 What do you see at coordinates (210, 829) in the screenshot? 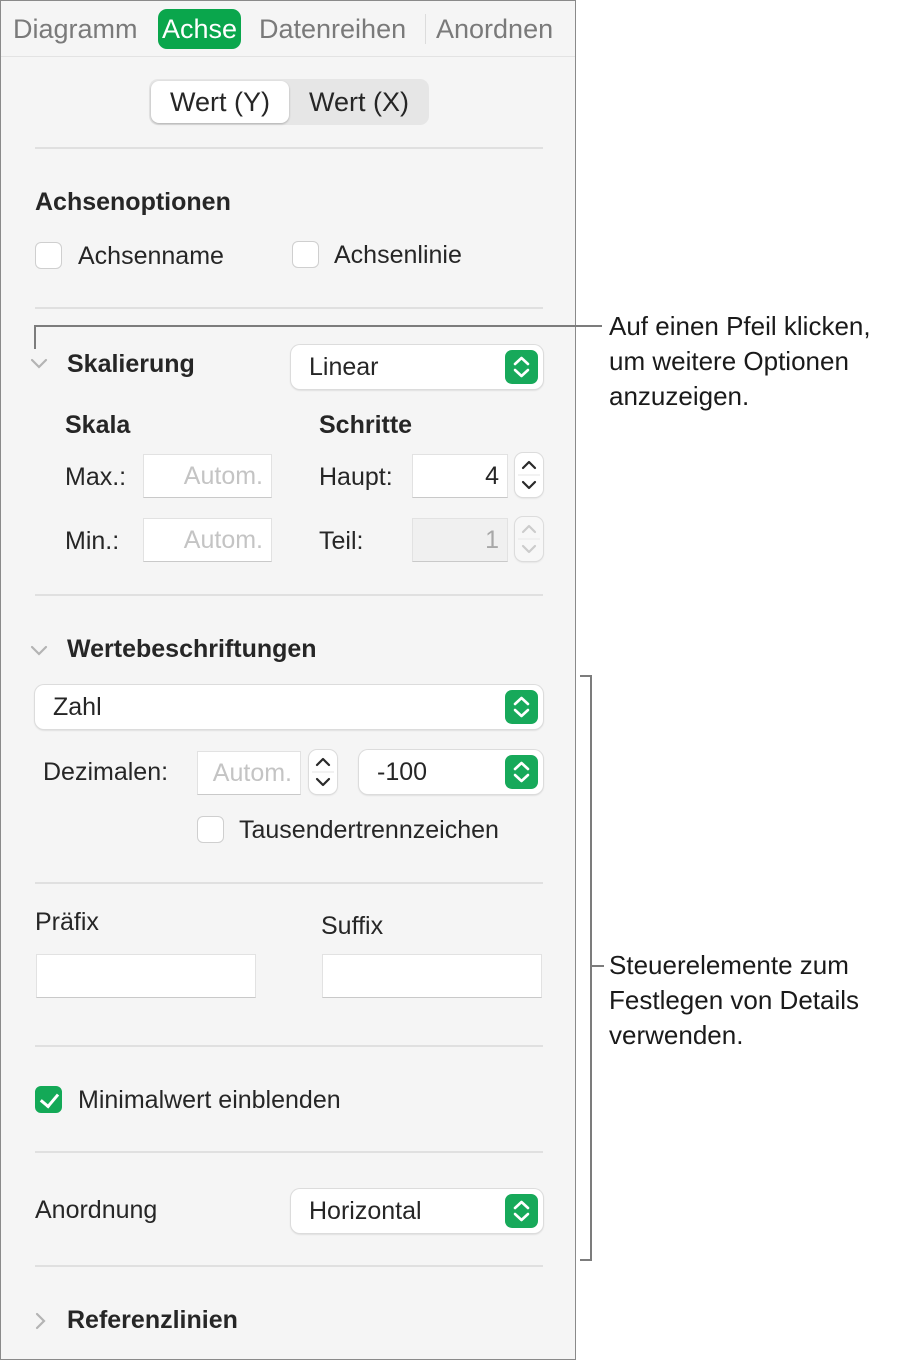
I see `thousands-separator-checkbox` at bounding box center [210, 829].